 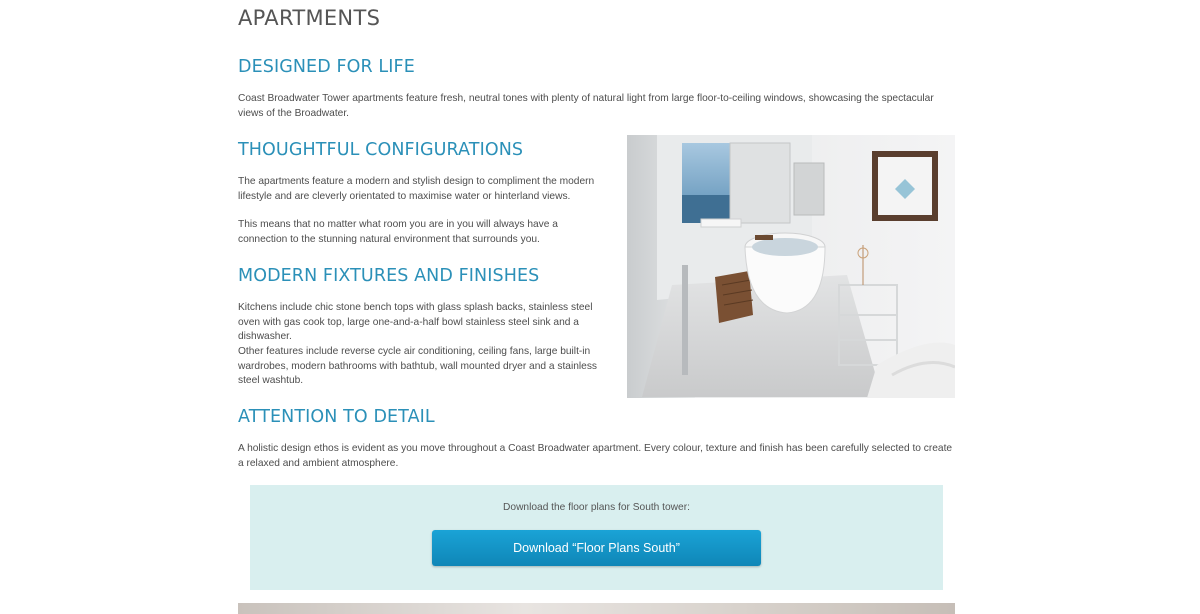 I want to click on bathroom-photo, so click(x=791, y=266).